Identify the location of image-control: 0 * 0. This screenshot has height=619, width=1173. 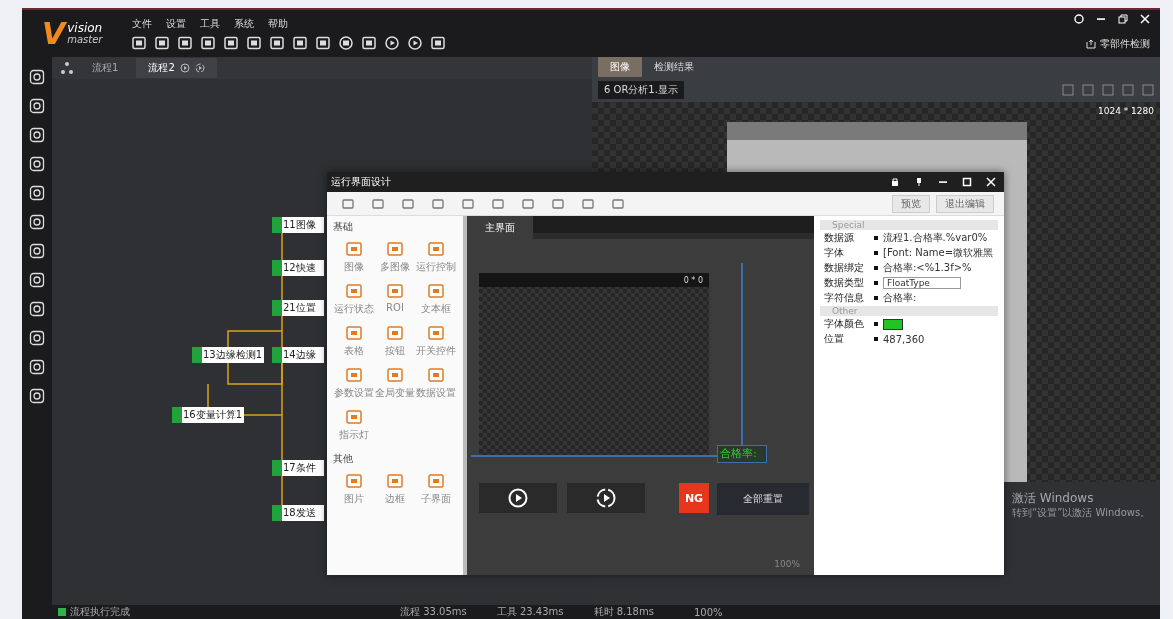
(594, 364).